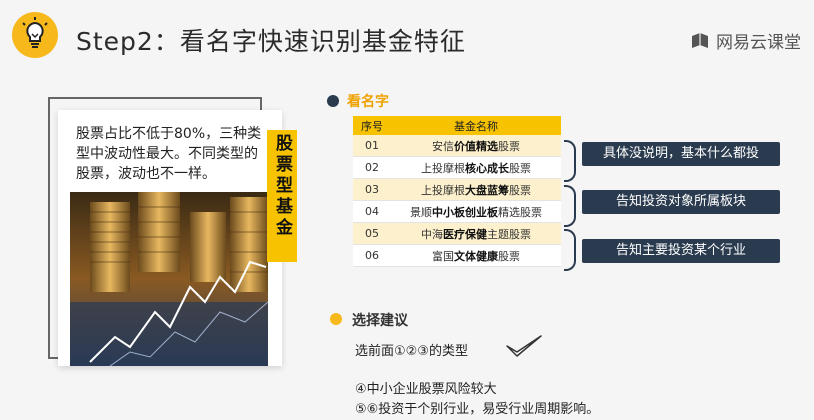 The width and height of the screenshot is (814, 420). I want to click on brand-logo: 网易云课堂, so click(745, 40).